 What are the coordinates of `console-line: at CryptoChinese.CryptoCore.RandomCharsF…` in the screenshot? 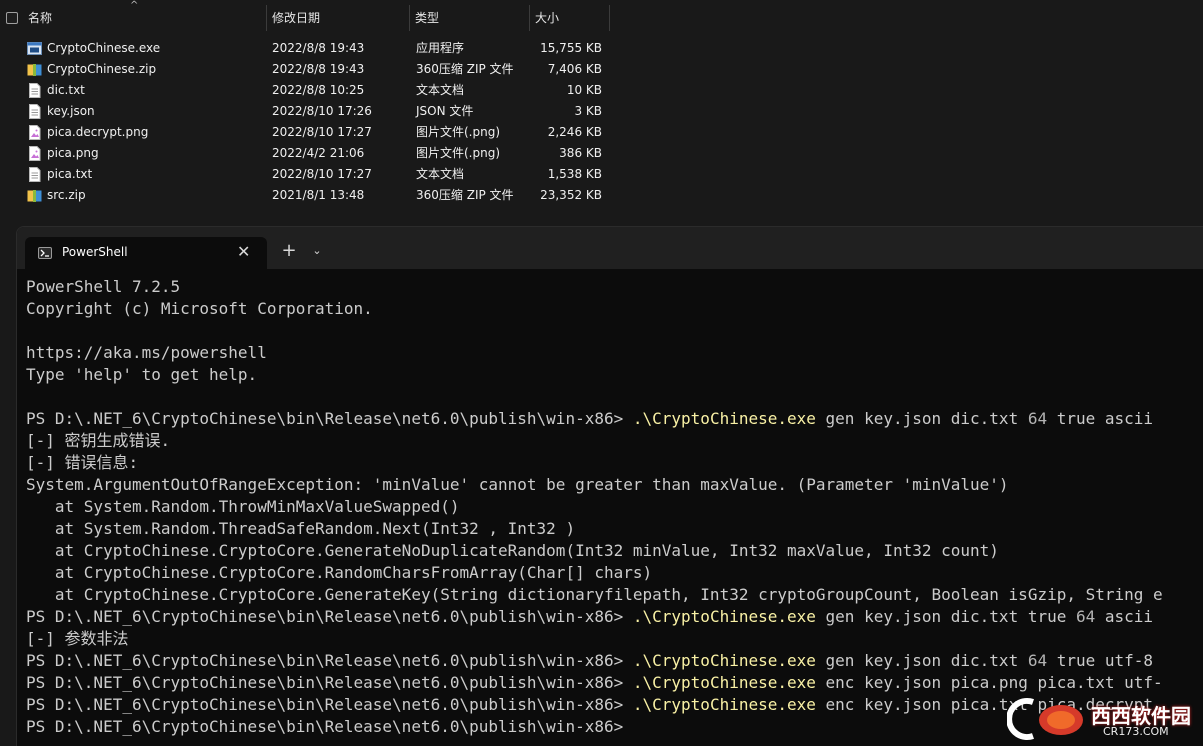 It's located at (614, 573).